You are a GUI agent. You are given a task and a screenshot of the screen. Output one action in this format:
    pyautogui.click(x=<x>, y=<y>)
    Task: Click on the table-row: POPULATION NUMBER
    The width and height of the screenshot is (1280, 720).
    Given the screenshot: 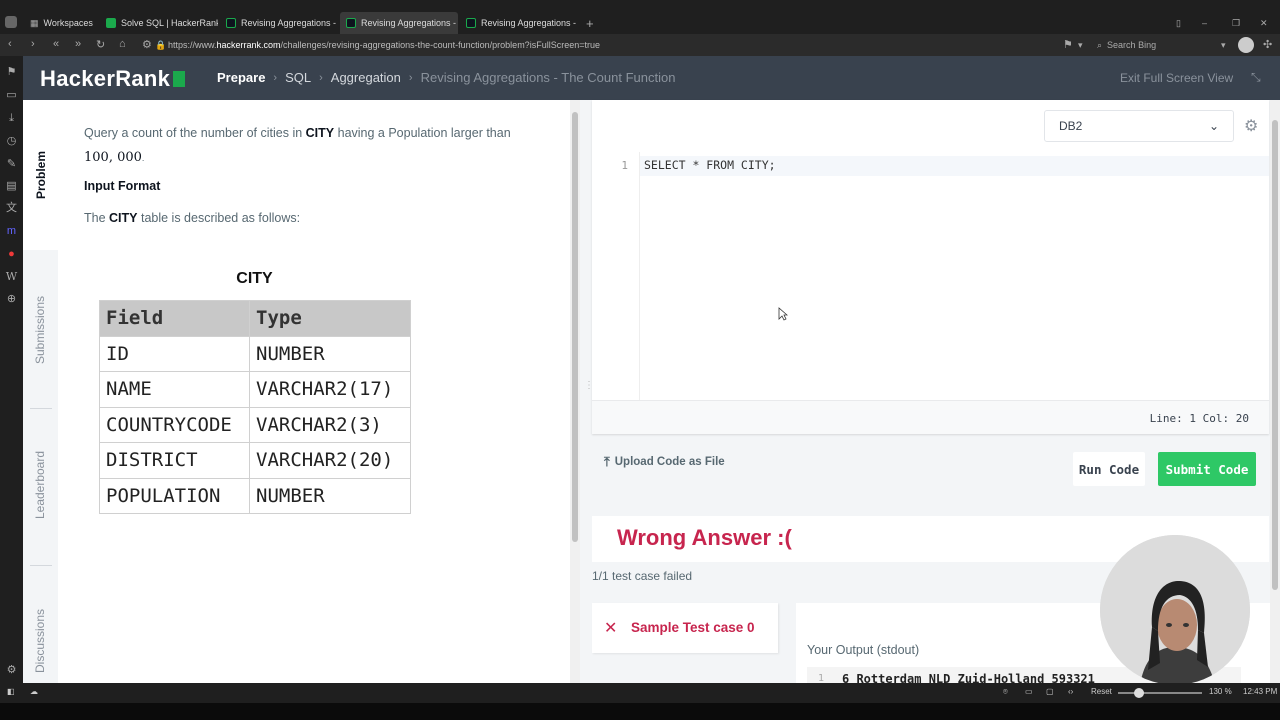 What is the action you would take?
    pyautogui.click(x=255, y=495)
    